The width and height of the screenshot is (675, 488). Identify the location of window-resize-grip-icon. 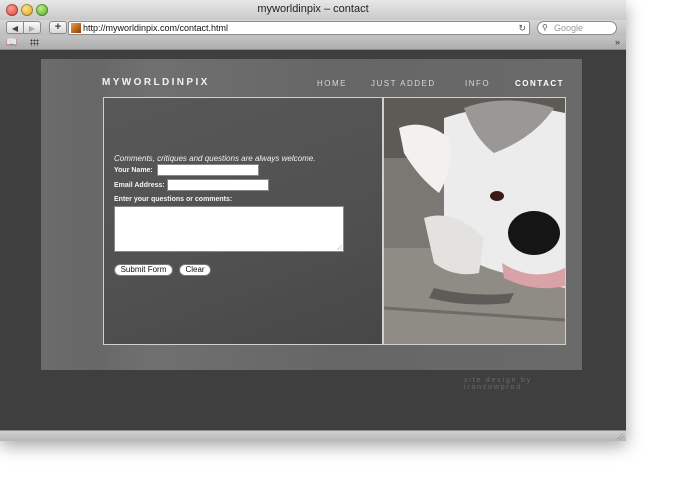
(620, 436).